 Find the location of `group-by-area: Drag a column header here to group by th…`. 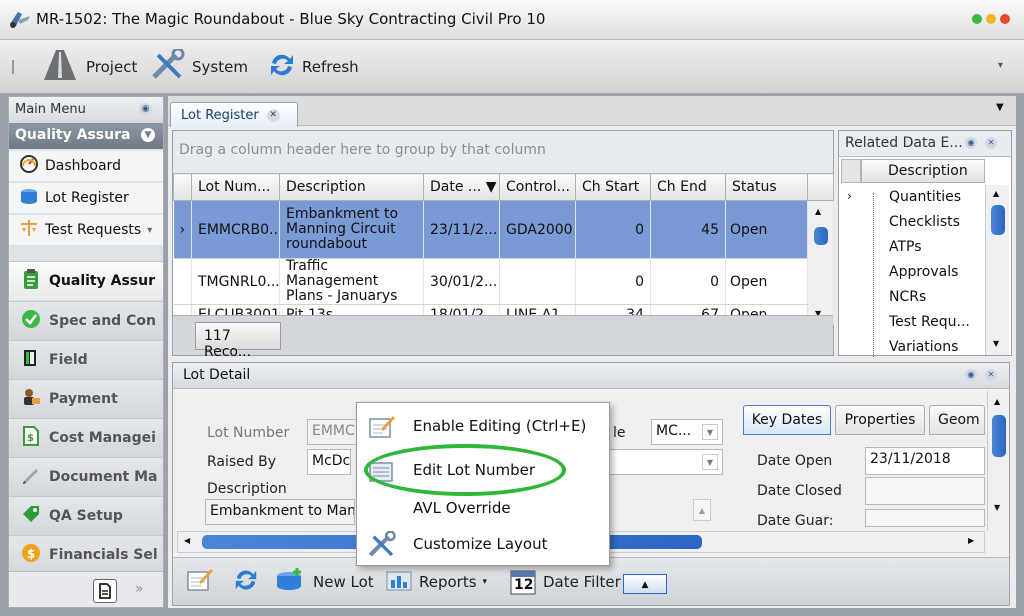

group-by-area: Drag a column header here to group by th… is located at coordinates (503, 152).